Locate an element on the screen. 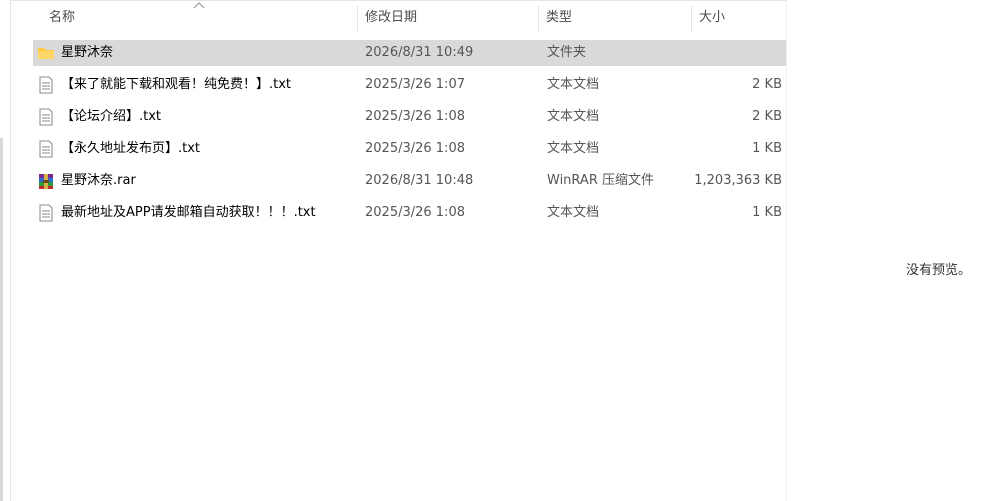 The image size is (1000, 501). file-size: 1,203,363 KB is located at coordinates (738, 180).